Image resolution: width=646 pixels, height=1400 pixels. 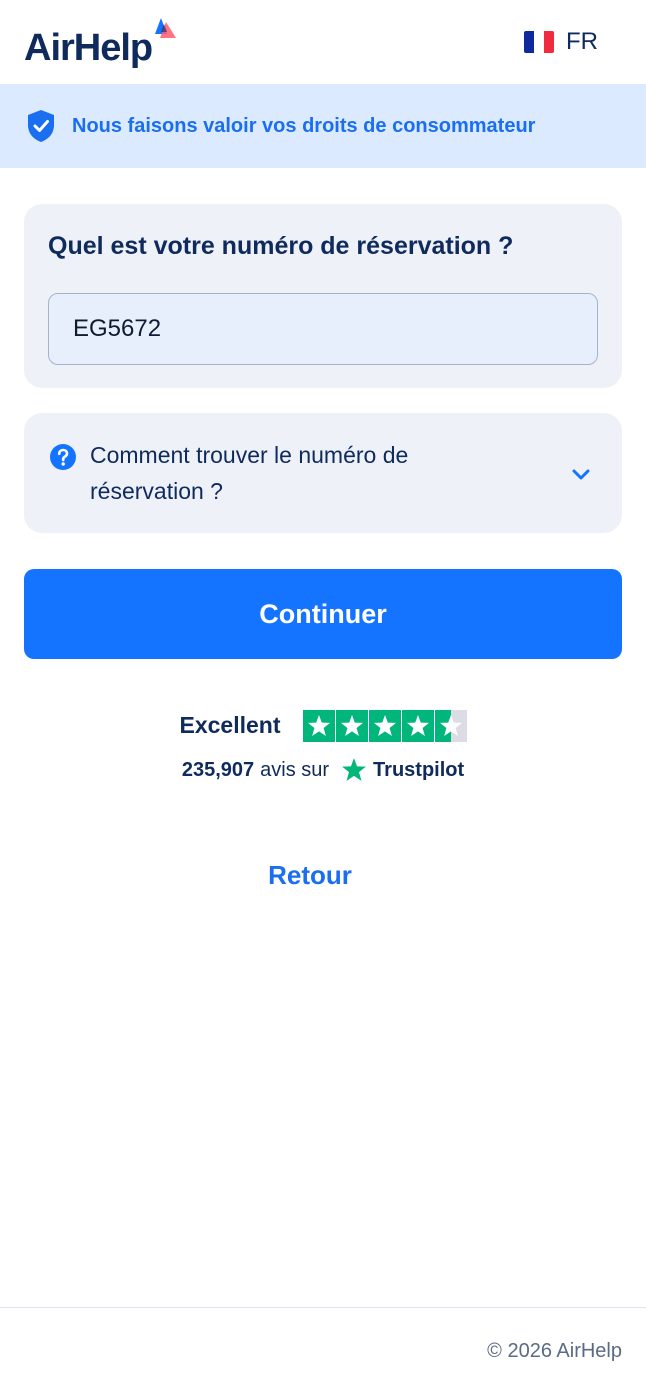 I want to click on booking-number-card: Quel est votre numéro de réservation ?, so click(x=323, y=296).